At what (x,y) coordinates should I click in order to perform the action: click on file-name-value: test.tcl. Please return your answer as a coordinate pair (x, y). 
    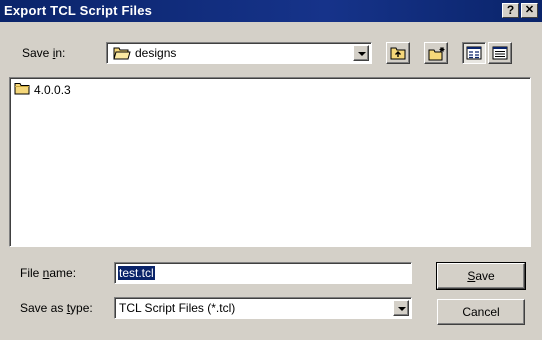
    Looking at the image, I should click on (136, 273).